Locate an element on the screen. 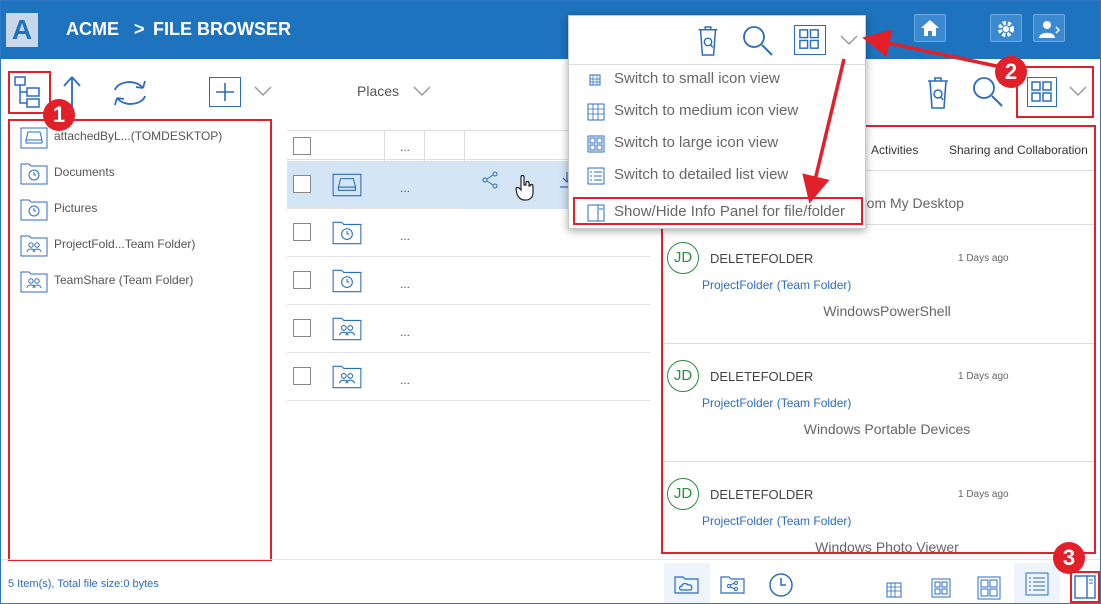 The height and width of the screenshot is (604, 1101). add-button is located at coordinates (225, 92).